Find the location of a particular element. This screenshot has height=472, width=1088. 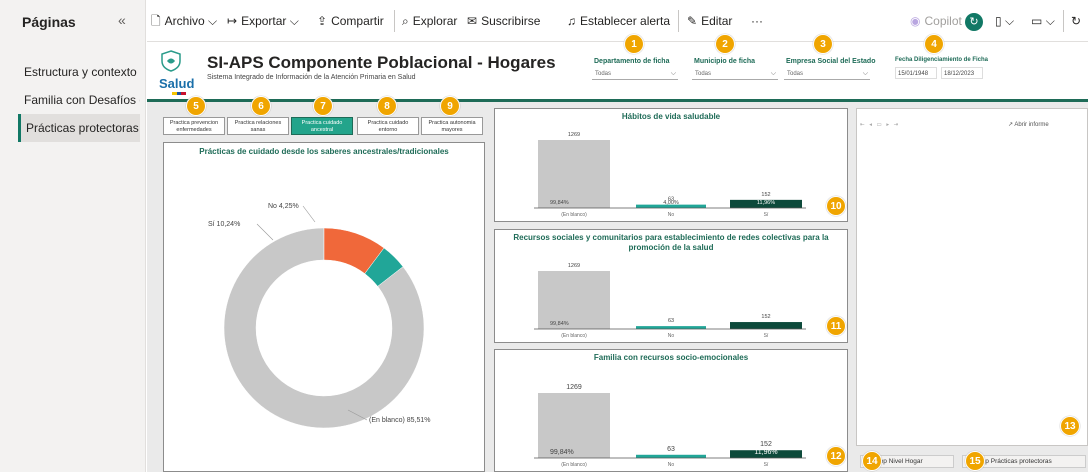

annotation-badge-7: 7 is located at coordinates (323, 106).